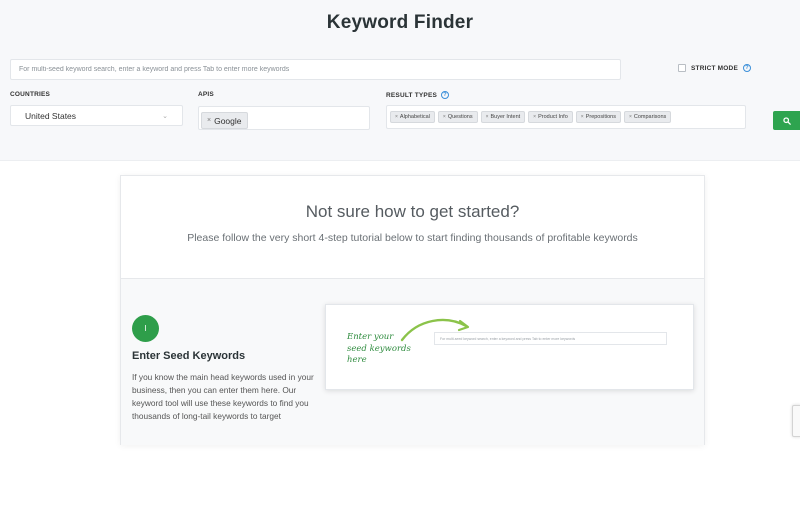 The image size is (800, 530). Describe the element at coordinates (370, 337) in the screenshot. I see `handwriting-line: Enter your` at that location.